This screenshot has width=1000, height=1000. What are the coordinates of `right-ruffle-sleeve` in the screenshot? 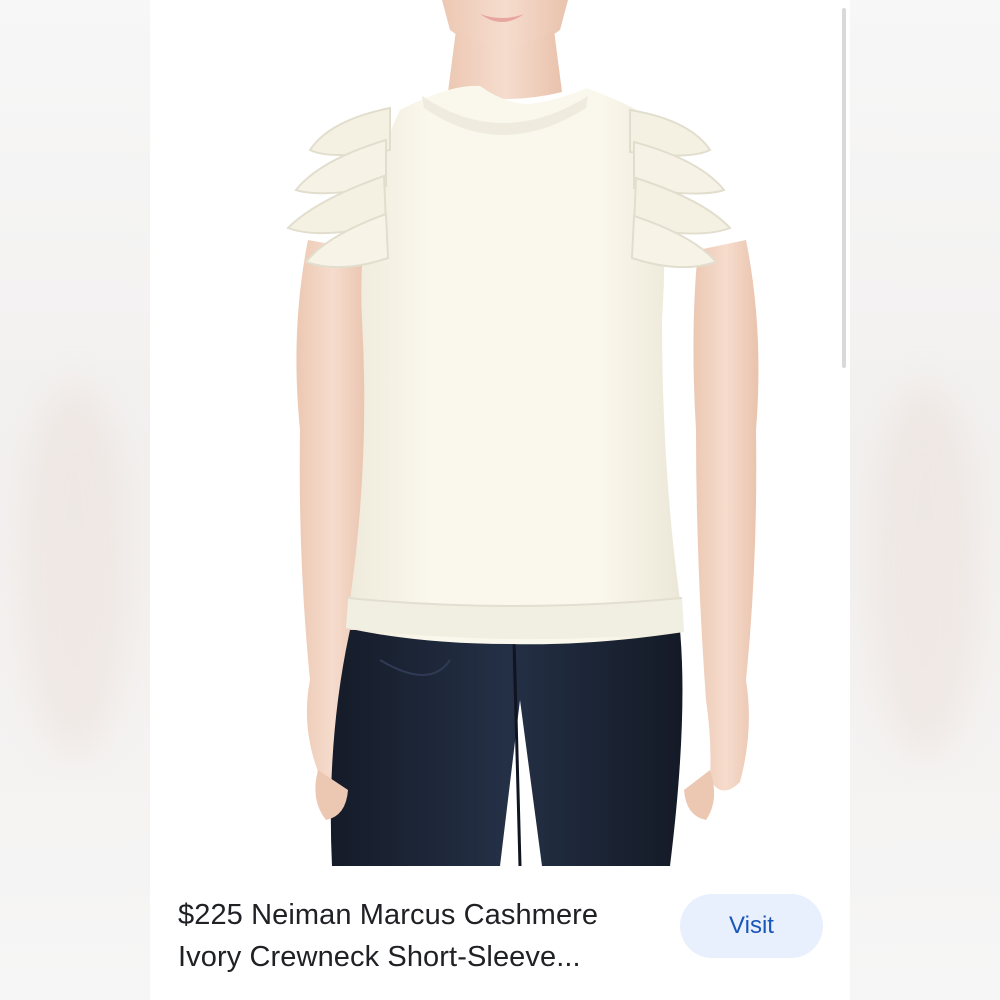 It's located at (680, 188).